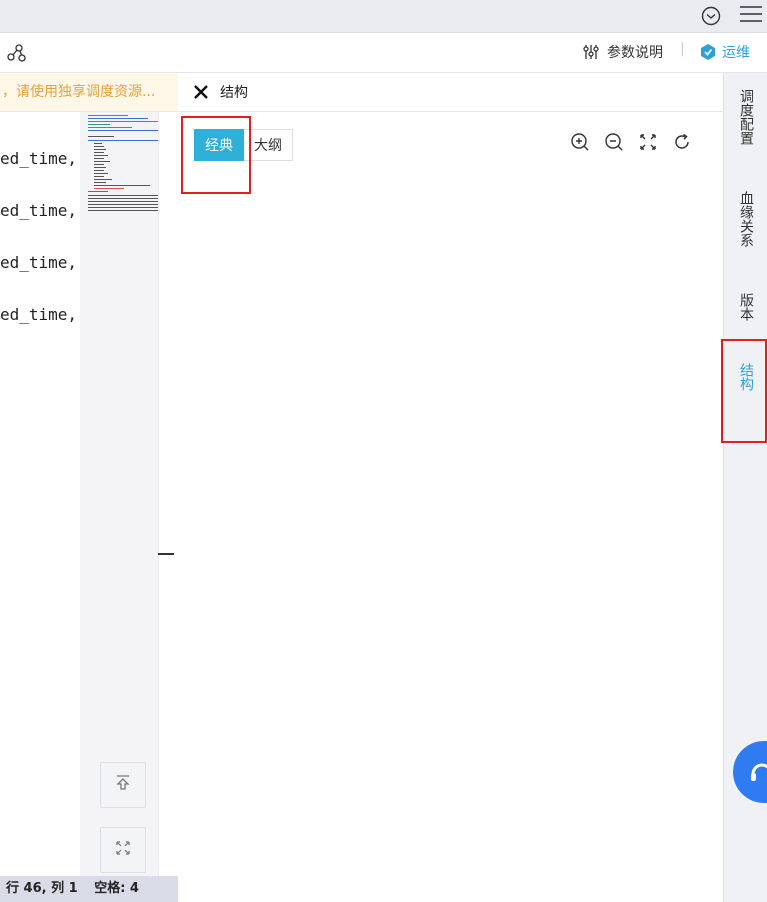  I want to click on sidebar-item-schedule-config: 调度配置, so click(745, 117).